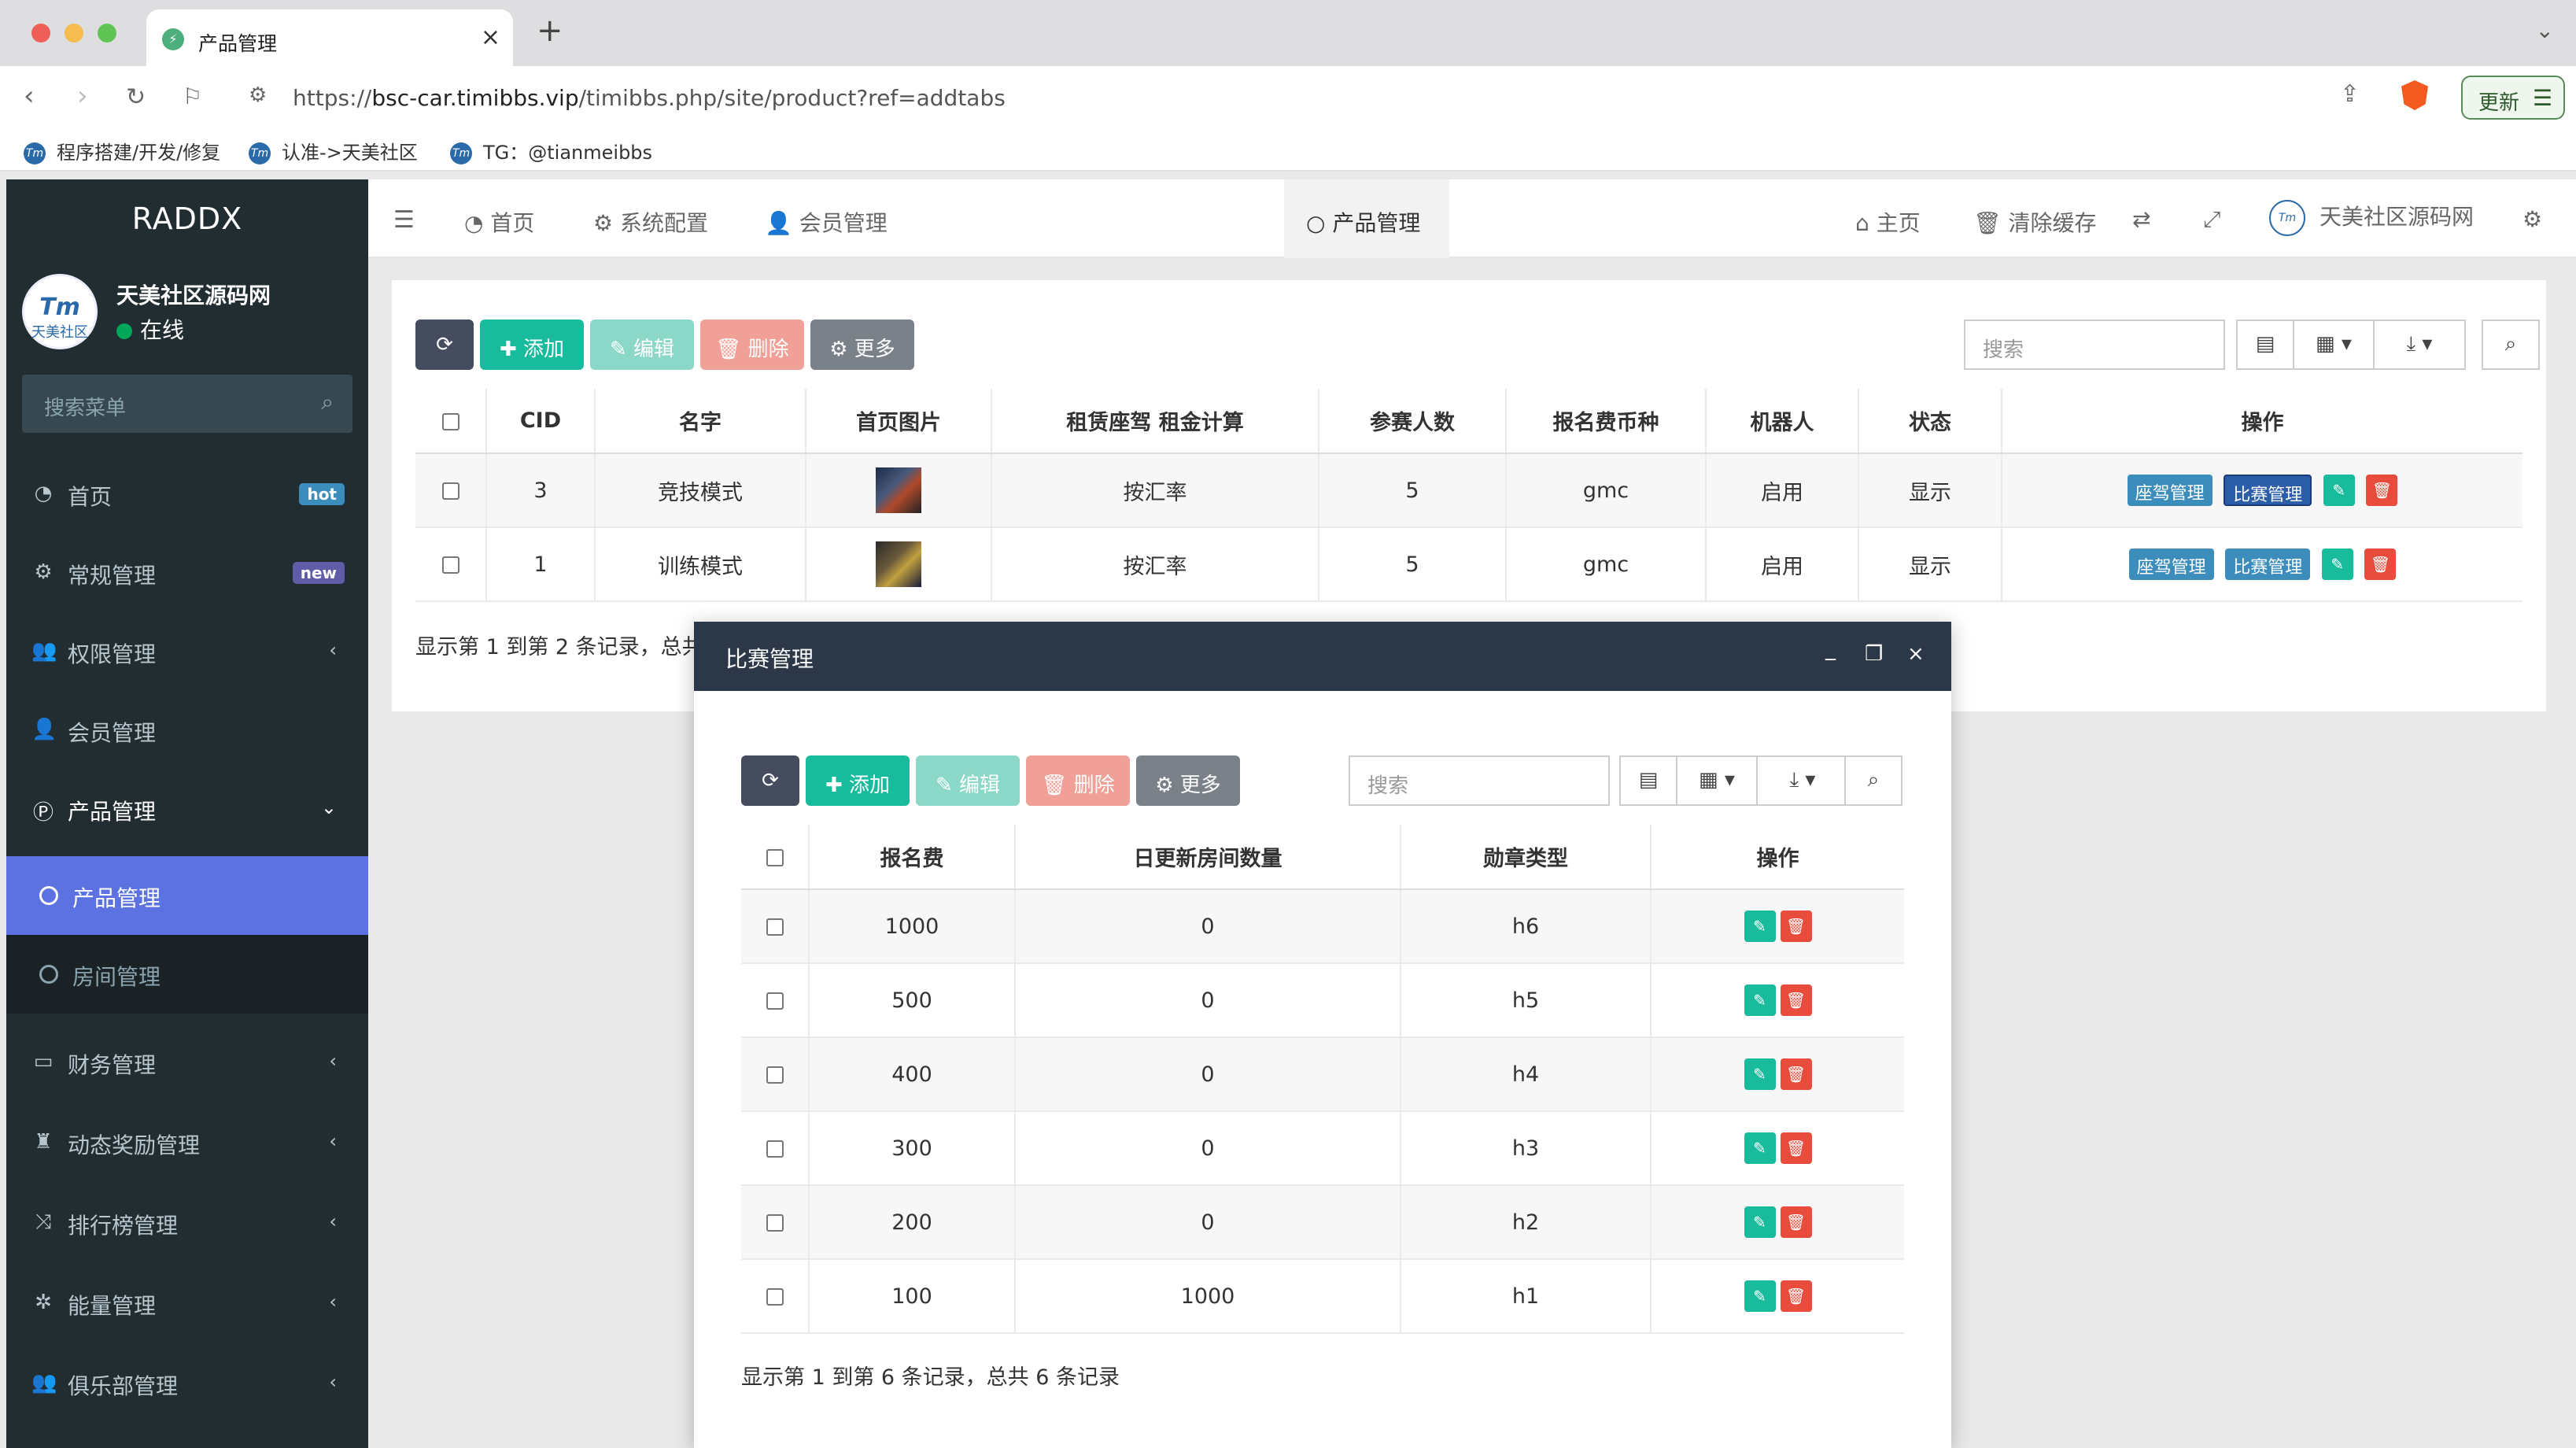 The width and height of the screenshot is (2576, 1448). I want to click on search-icon: ⌕, so click(327, 402).